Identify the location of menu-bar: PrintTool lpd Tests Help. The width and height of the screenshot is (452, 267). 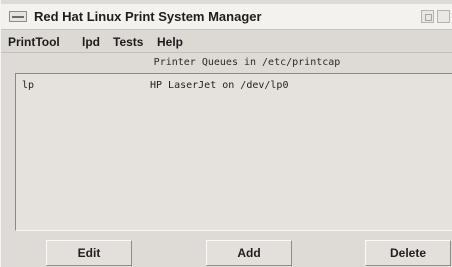
(226, 42).